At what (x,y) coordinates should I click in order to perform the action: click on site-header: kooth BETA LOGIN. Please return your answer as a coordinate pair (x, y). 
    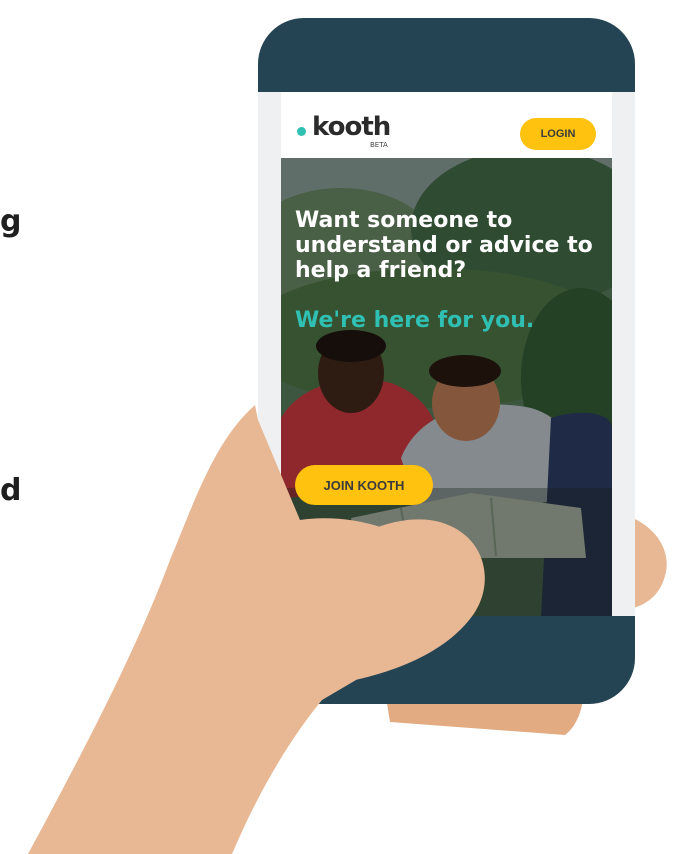
    Looking at the image, I should click on (446, 125).